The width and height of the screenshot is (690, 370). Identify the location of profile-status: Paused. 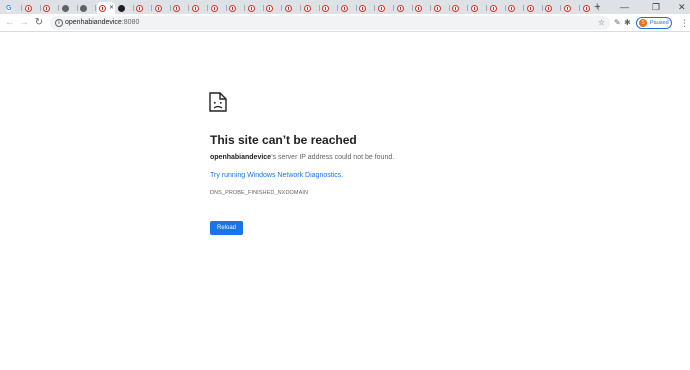
(659, 23).